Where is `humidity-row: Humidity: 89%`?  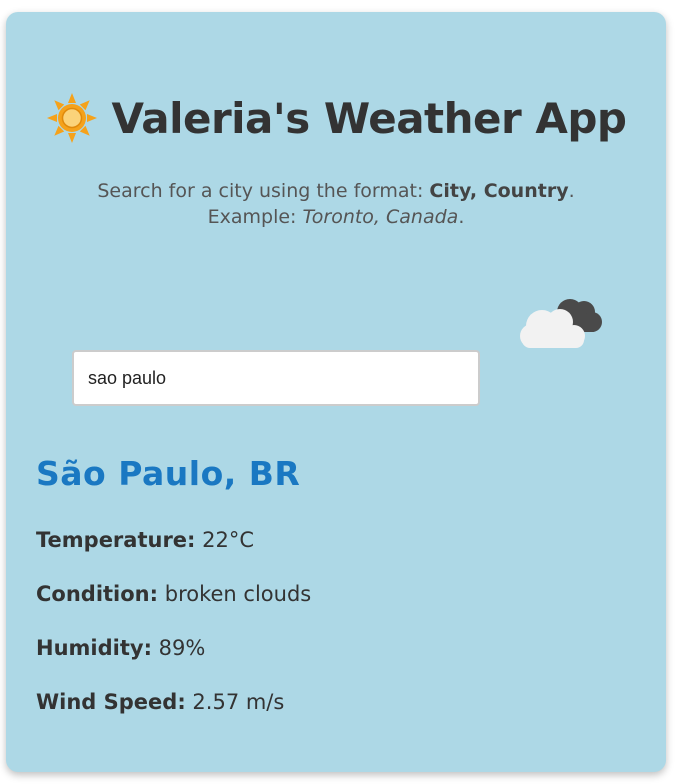
humidity-row: Humidity: 89% is located at coordinates (120, 648).